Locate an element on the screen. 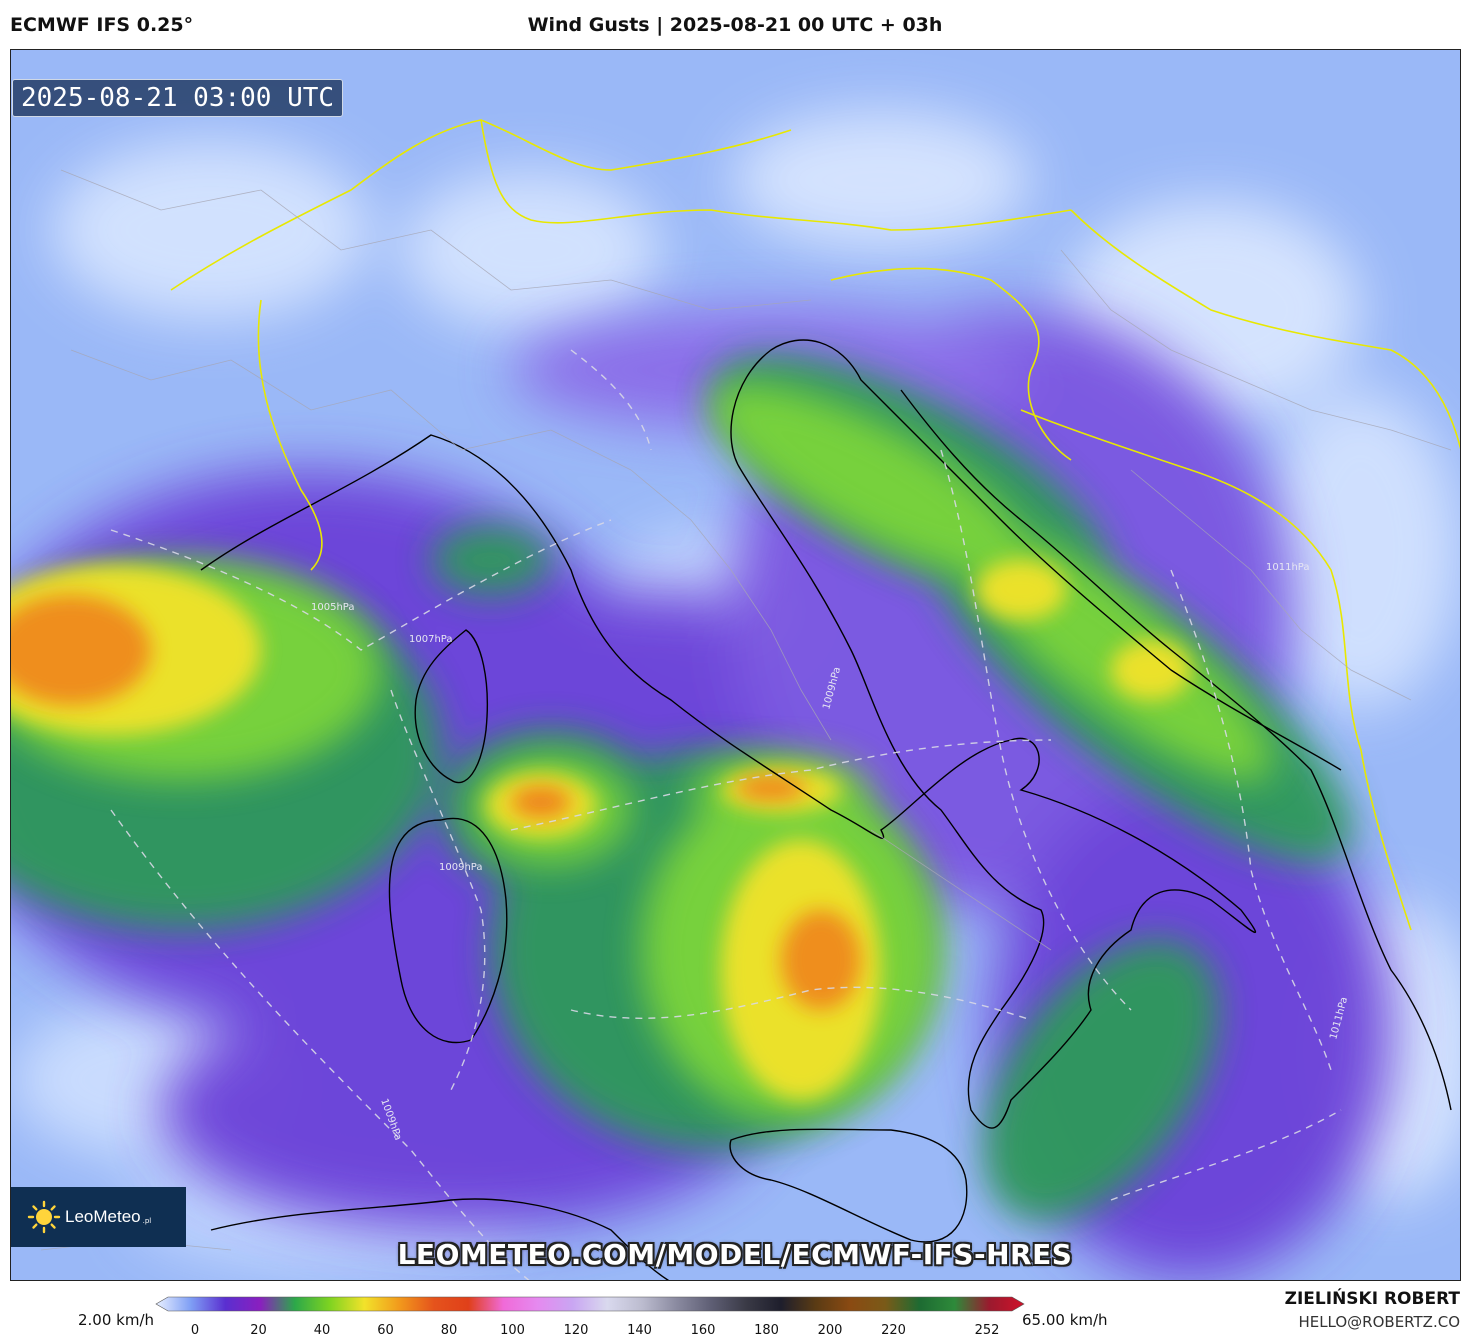 The width and height of the screenshot is (1470, 1337). legend-tick-label: 20 is located at coordinates (258, 1330).